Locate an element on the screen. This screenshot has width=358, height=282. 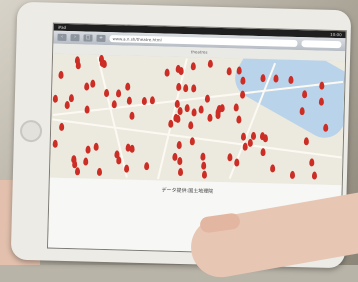
bookmarks-icon: □ is located at coordinates (88, 38).